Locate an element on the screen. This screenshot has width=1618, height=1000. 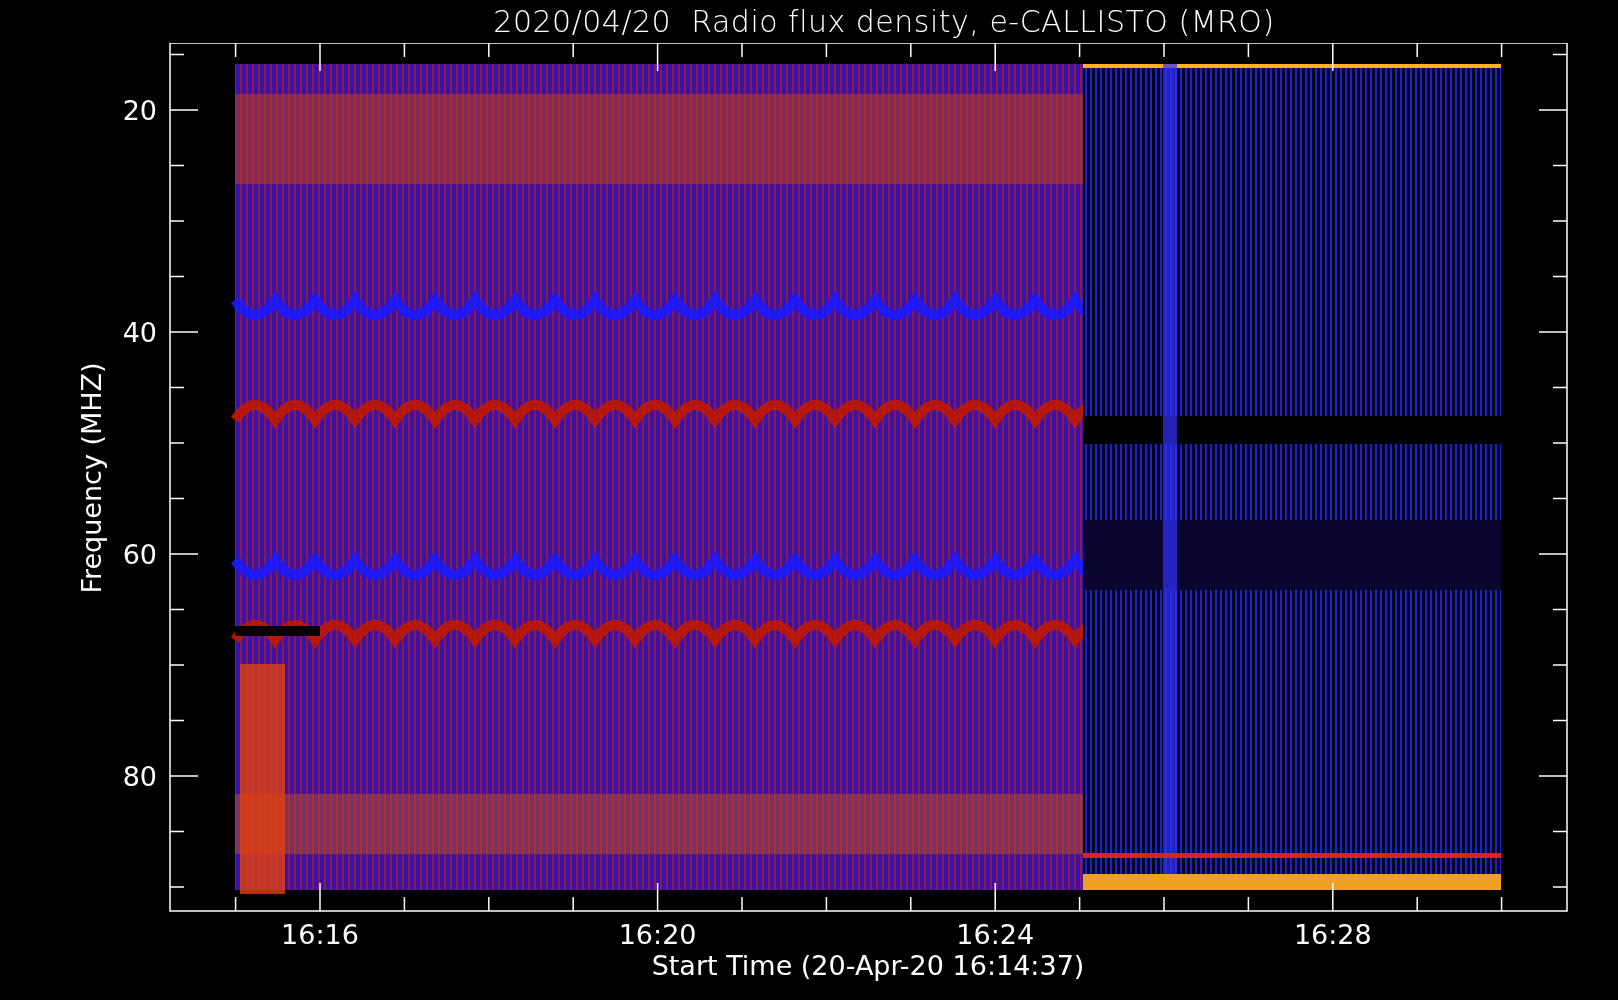
y-tick-label: 20 is located at coordinates (139, 110).